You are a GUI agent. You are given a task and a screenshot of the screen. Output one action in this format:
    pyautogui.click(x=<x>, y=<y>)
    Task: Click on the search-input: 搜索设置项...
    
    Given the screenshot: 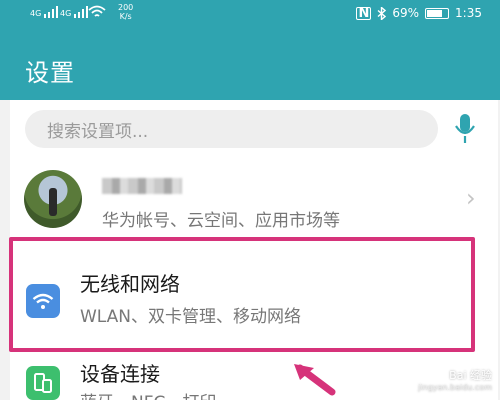 What is the action you would take?
    pyautogui.click(x=231, y=129)
    